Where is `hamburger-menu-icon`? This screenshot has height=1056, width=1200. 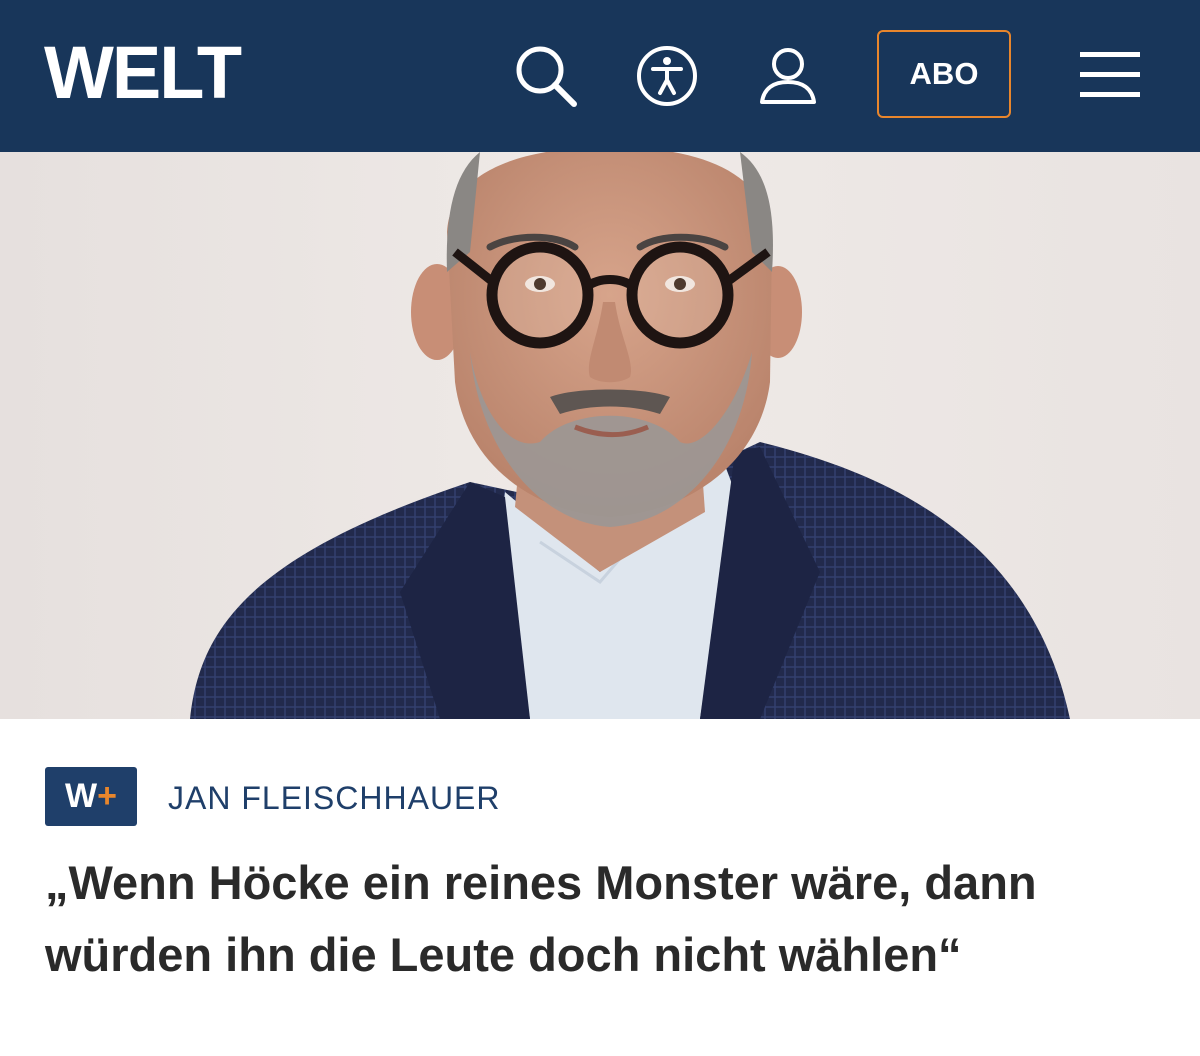
hamburger-menu-icon is located at coordinates (1110, 75).